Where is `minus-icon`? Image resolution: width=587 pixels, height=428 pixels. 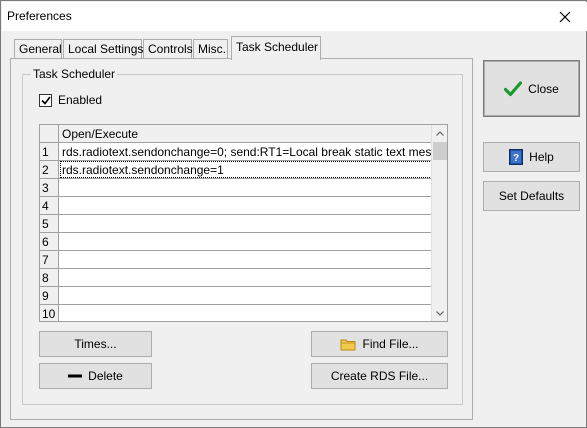 minus-icon is located at coordinates (75, 376).